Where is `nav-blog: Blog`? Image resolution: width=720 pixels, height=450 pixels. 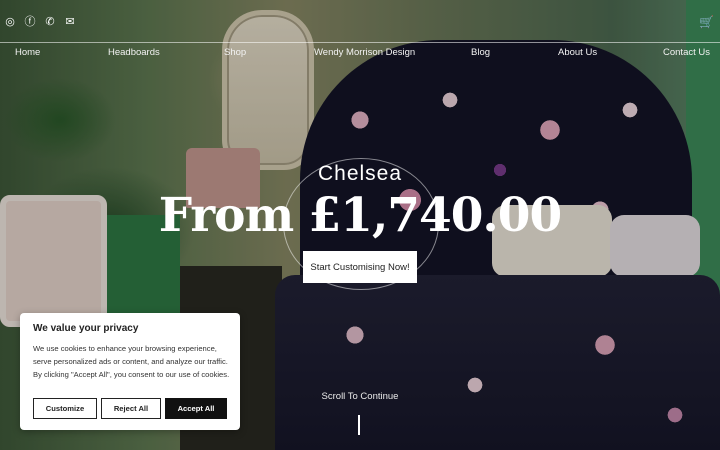
nav-blog: Blog is located at coordinates (480, 52).